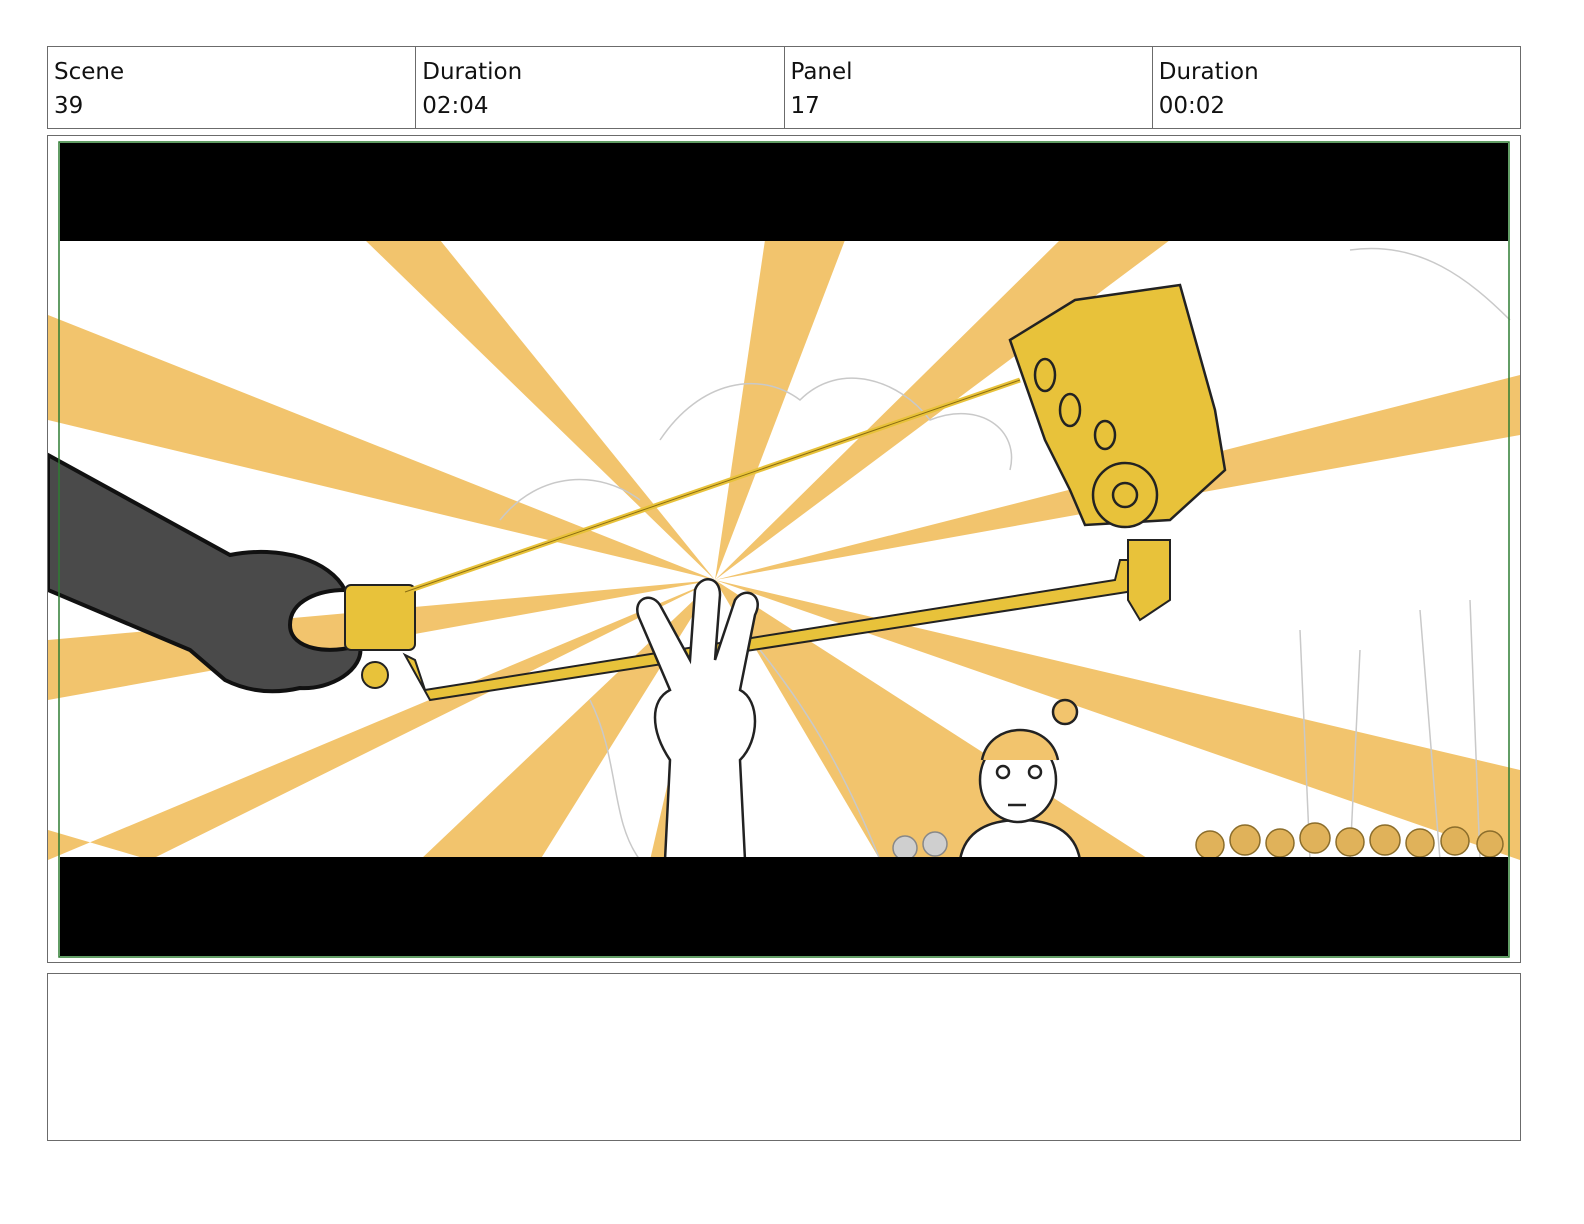 The width and height of the screenshot is (1584, 1224). Describe the element at coordinates (821, 72) in the screenshot. I see `panel-label: Panel` at that location.